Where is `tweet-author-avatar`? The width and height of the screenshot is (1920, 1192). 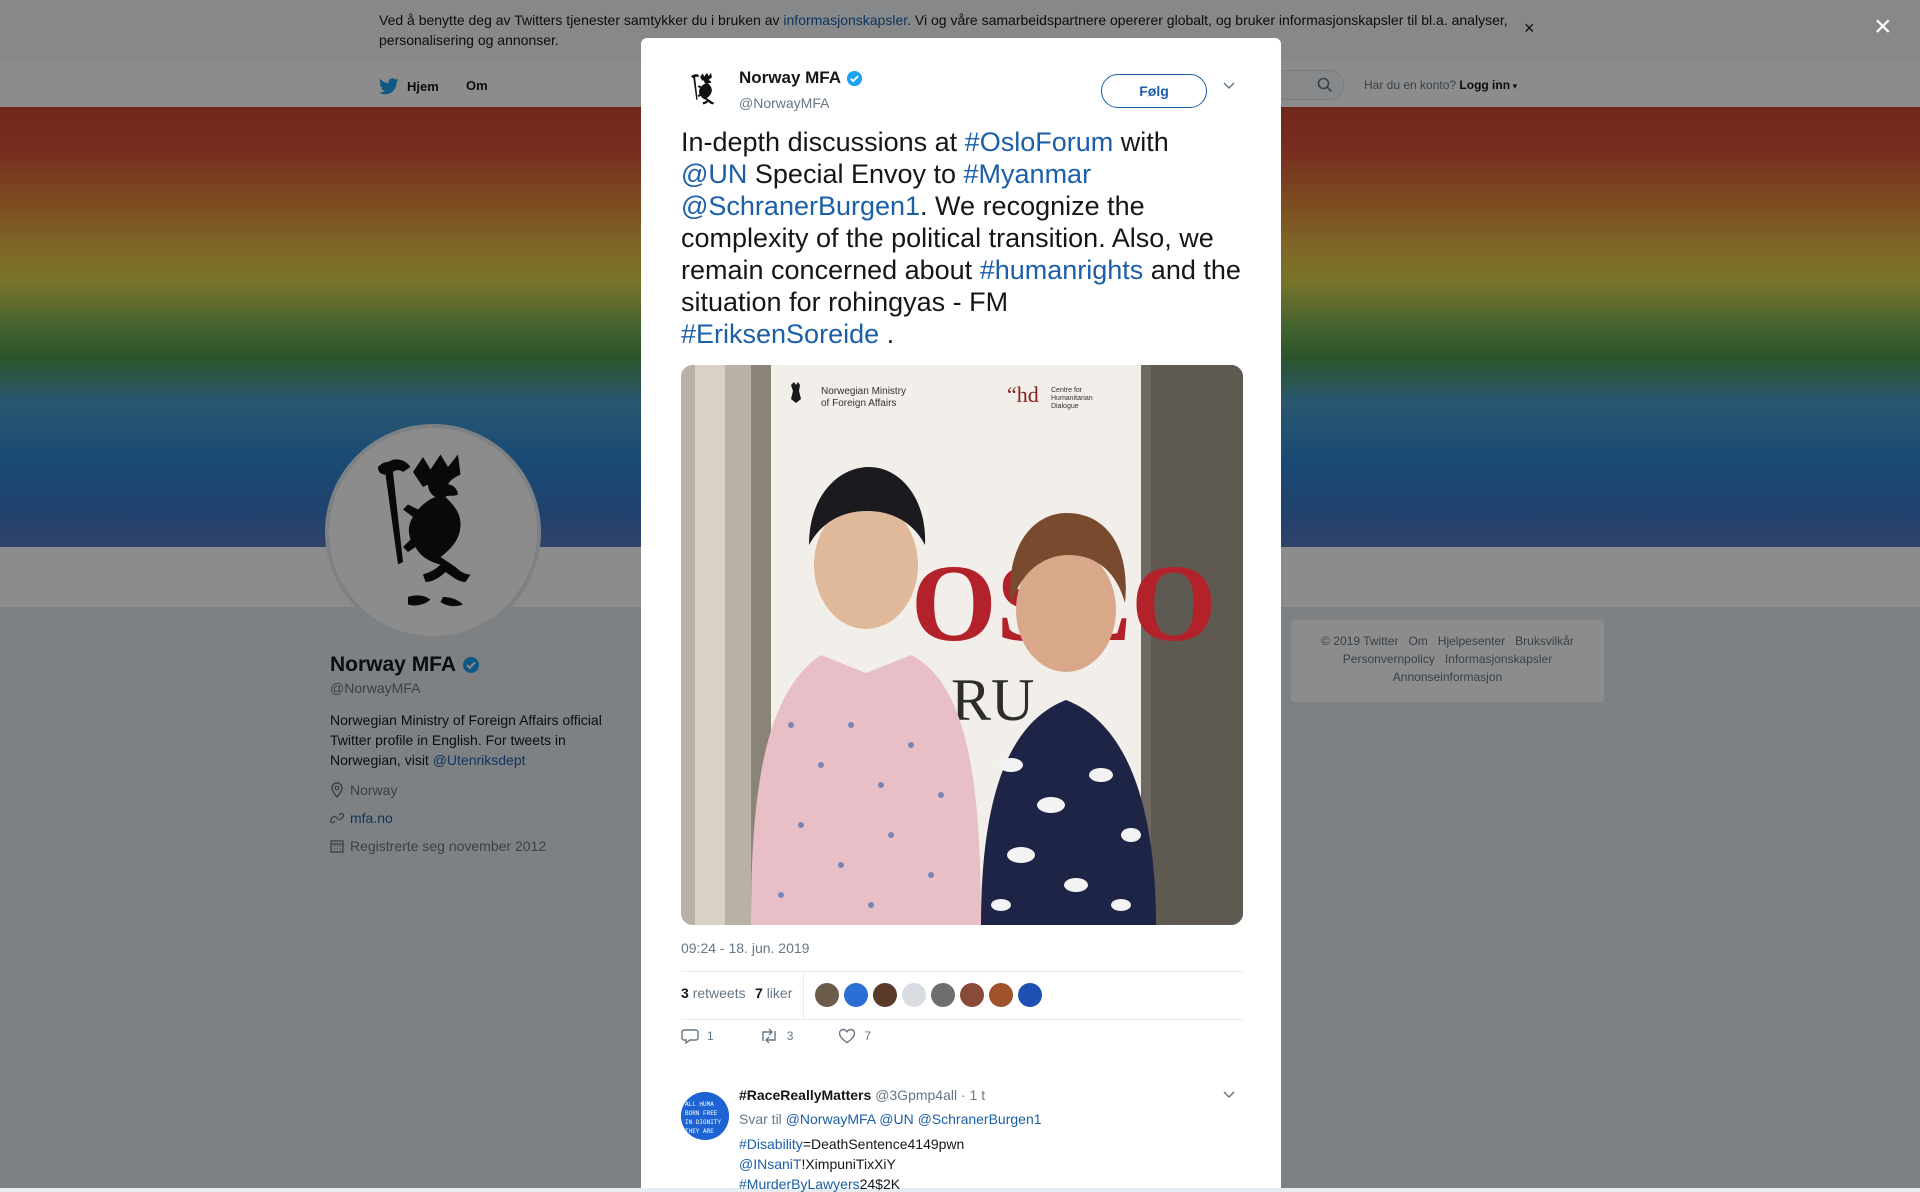 tweet-author-avatar is located at coordinates (705, 92).